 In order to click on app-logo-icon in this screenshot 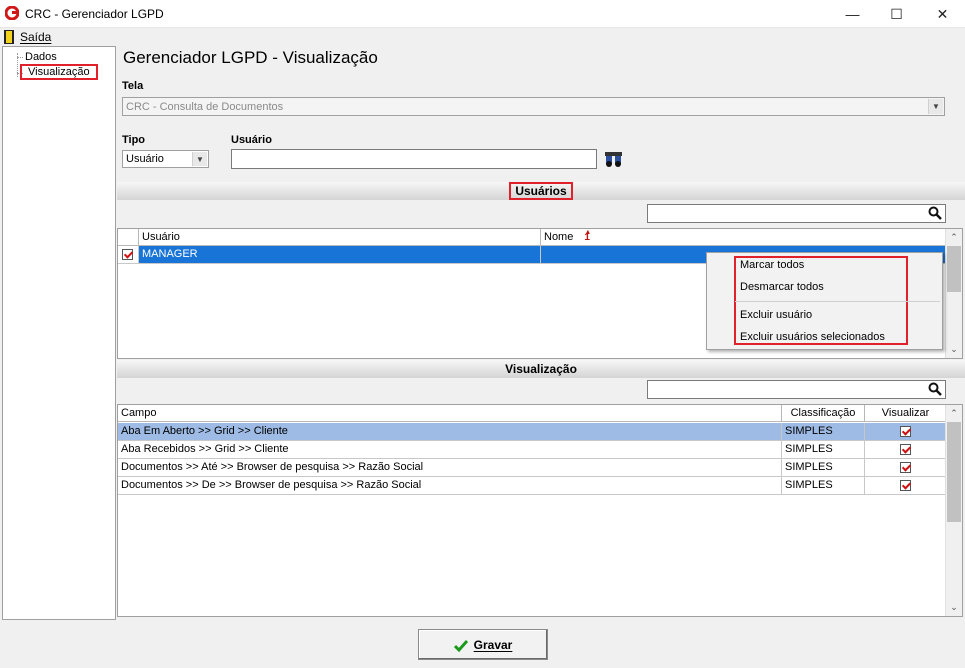, I will do `click(12, 13)`.